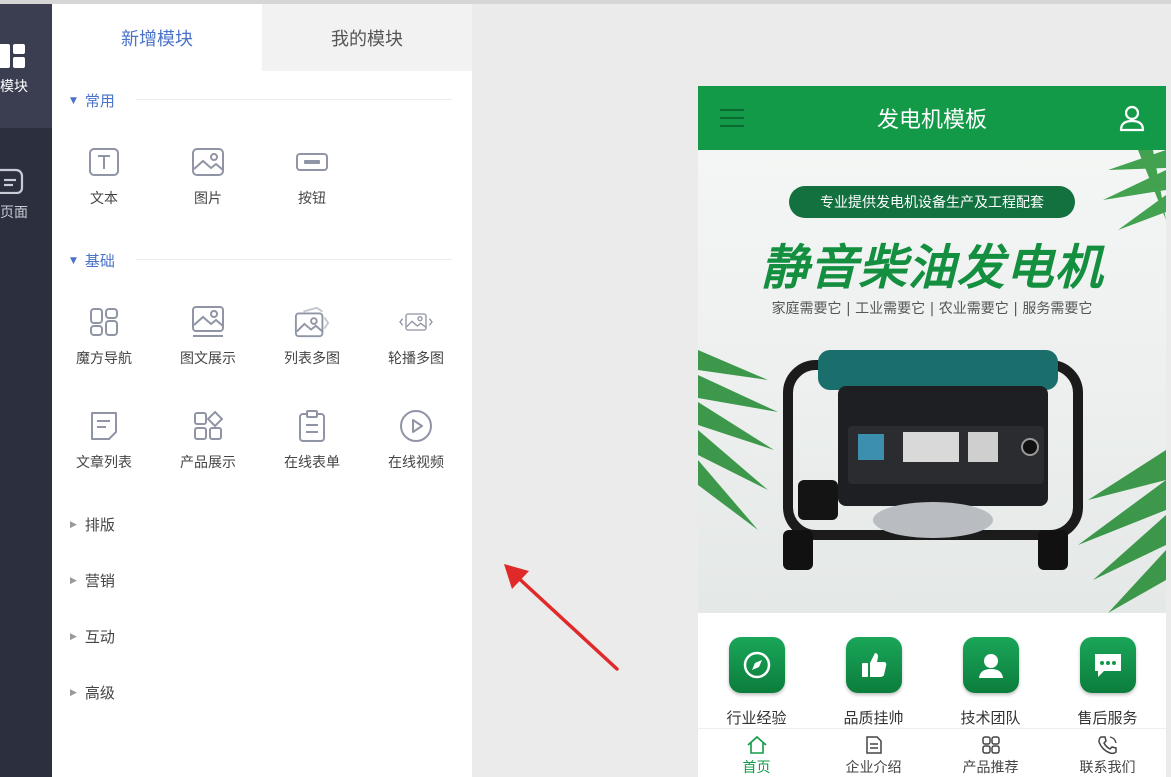 The width and height of the screenshot is (1171, 777). What do you see at coordinates (104, 463) in the screenshot?
I see `module-label: 文章列表` at bounding box center [104, 463].